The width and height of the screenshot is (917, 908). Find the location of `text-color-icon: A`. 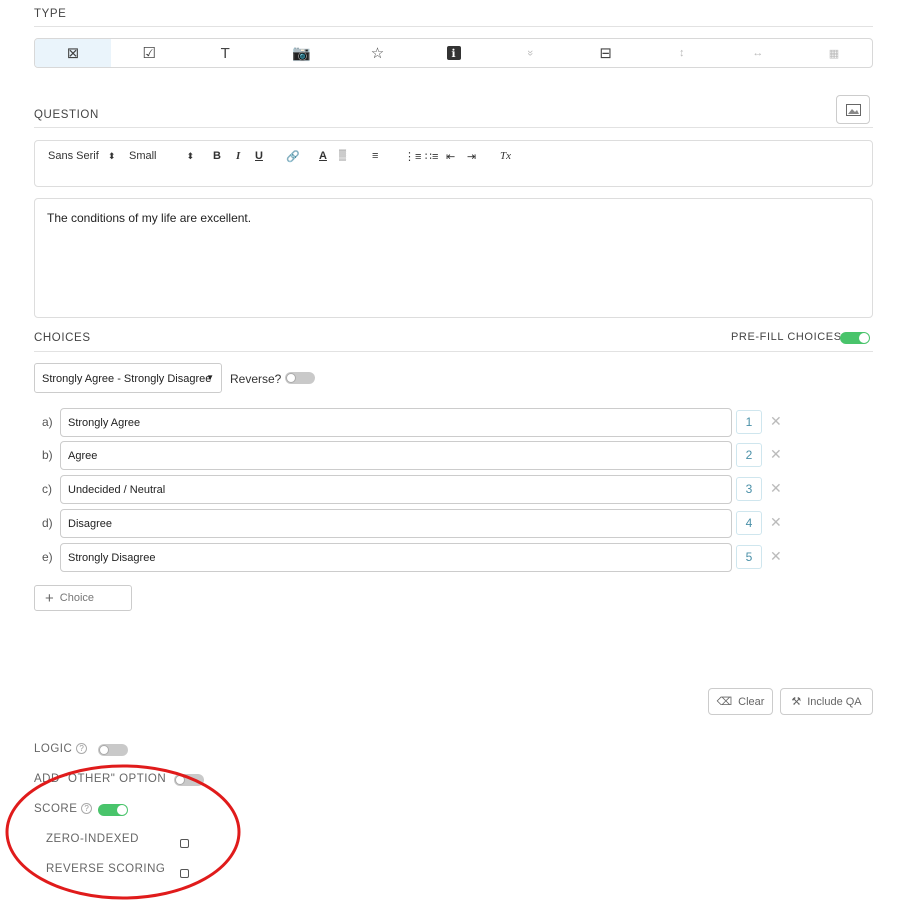

text-color-icon: A is located at coordinates (323, 156).